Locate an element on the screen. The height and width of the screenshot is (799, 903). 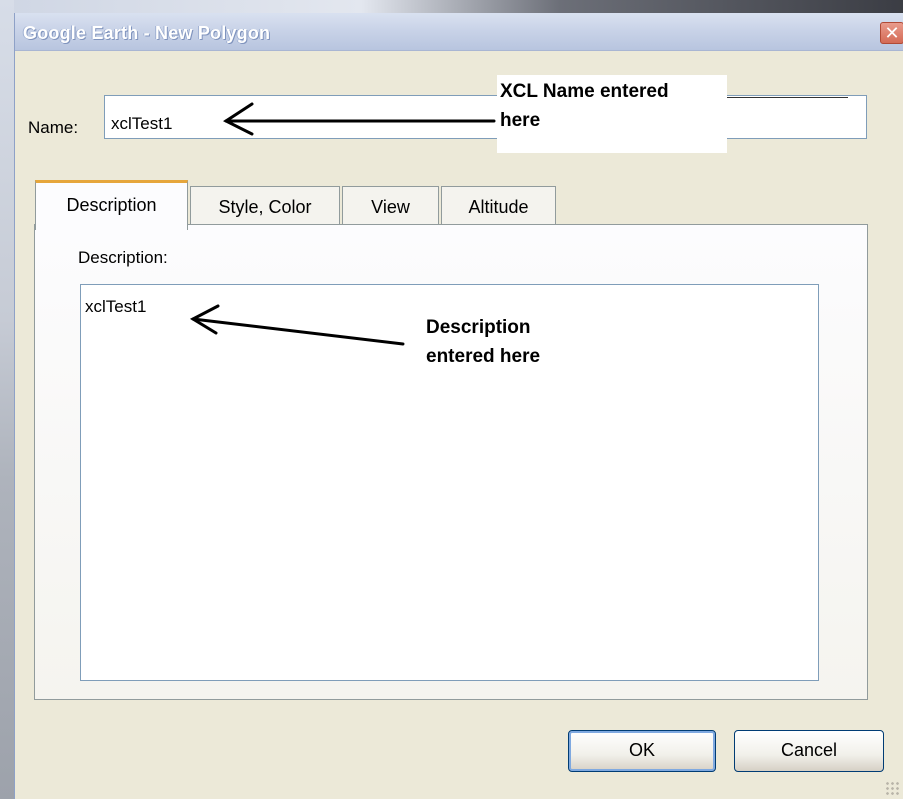
ok-button-label: OK is located at coordinates (641, 750).